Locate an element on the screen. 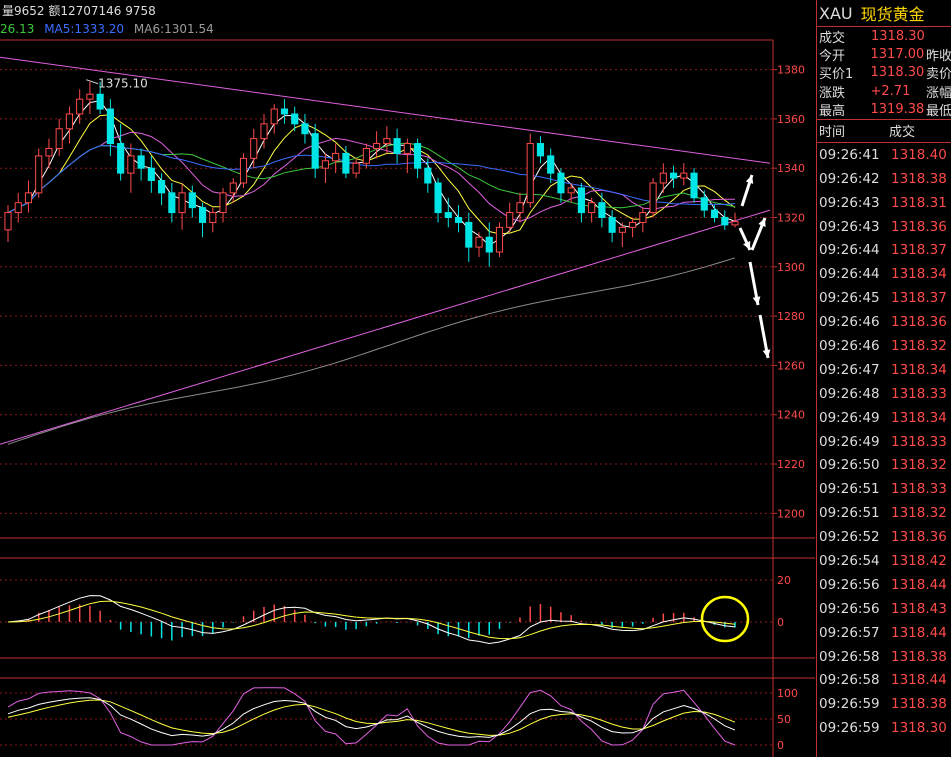 The image size is (951, 757). tick-row: 09:26:51 1318.32 is located at coordinates (884, 513).